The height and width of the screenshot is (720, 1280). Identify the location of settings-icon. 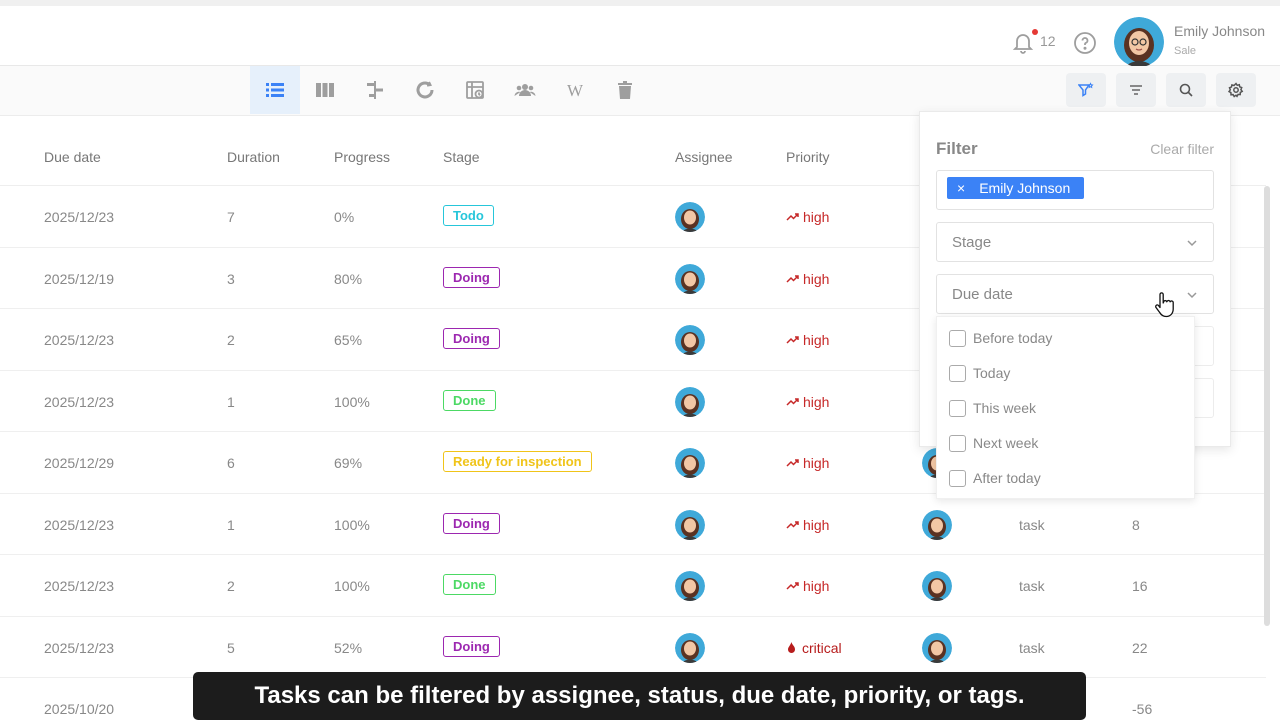
(1236, 90).